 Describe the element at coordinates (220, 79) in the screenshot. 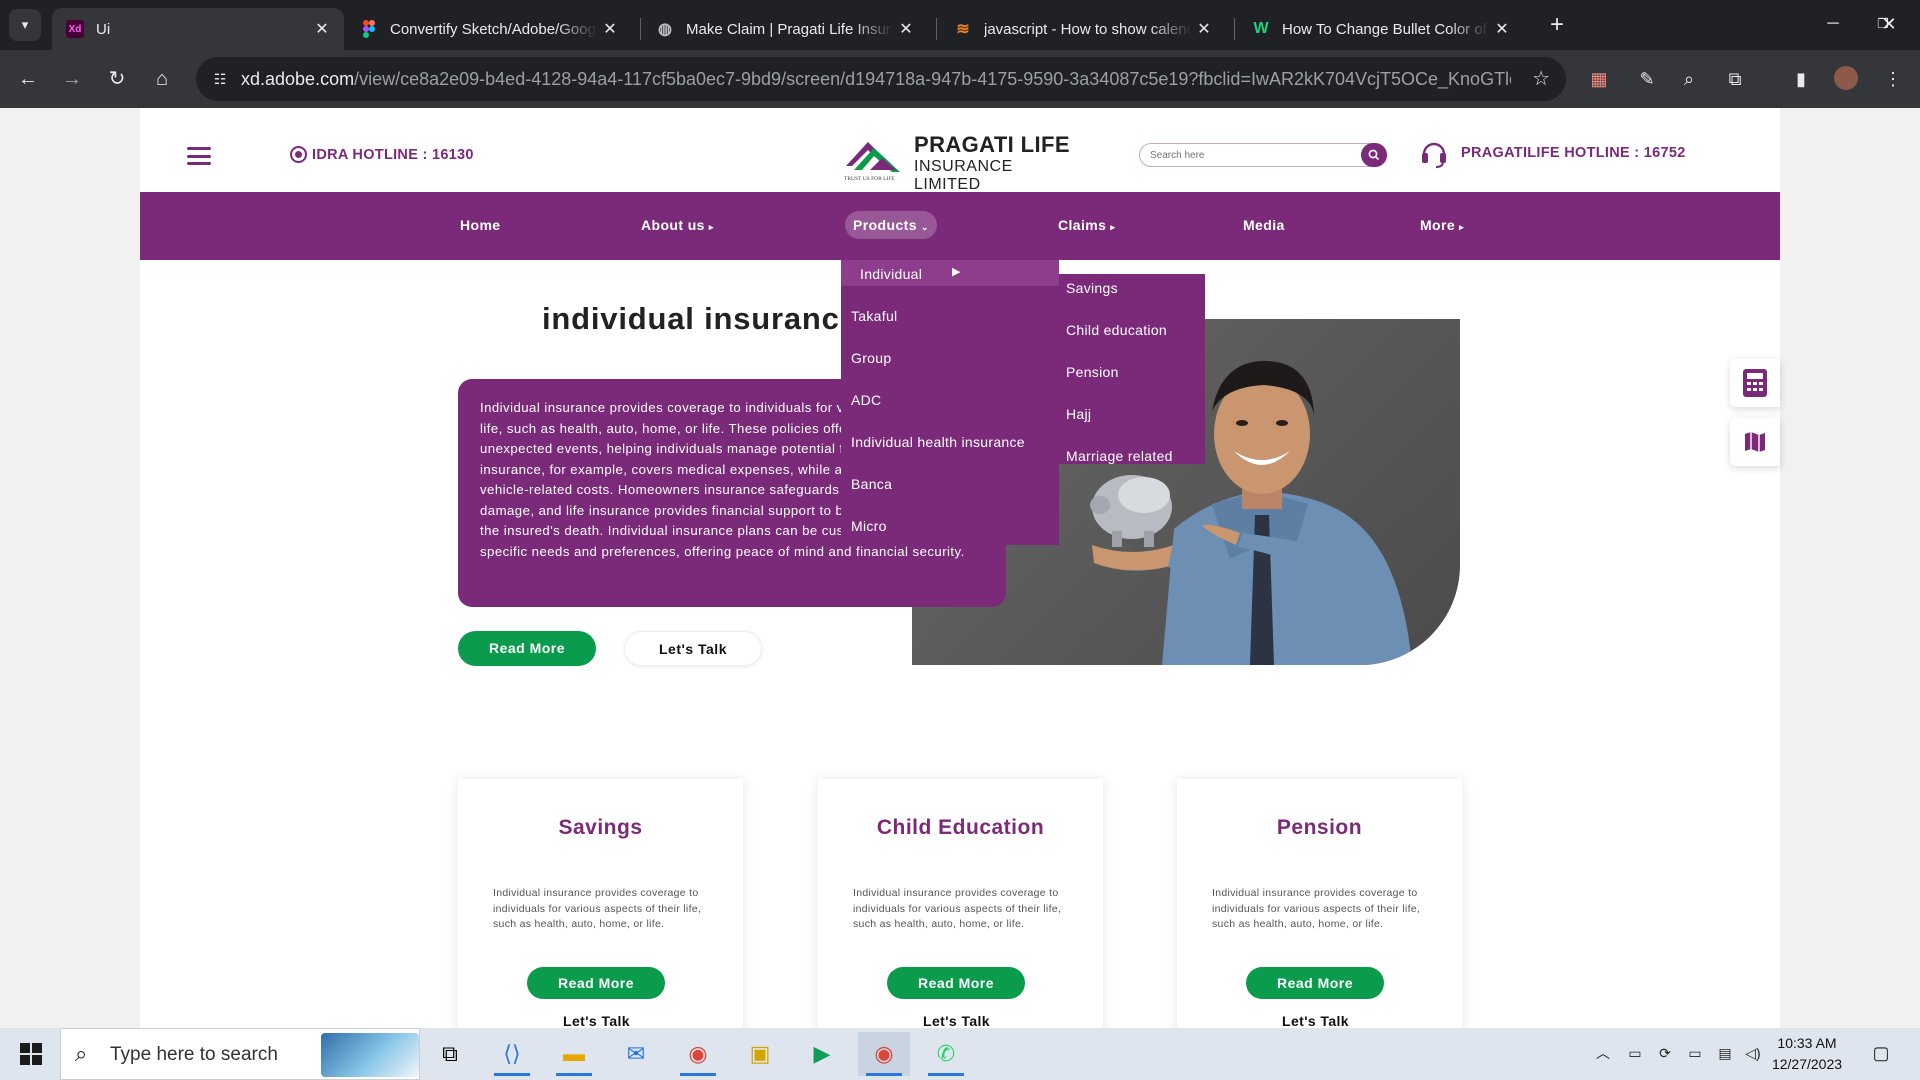

I see `site-info-icon: ☷` at that location.